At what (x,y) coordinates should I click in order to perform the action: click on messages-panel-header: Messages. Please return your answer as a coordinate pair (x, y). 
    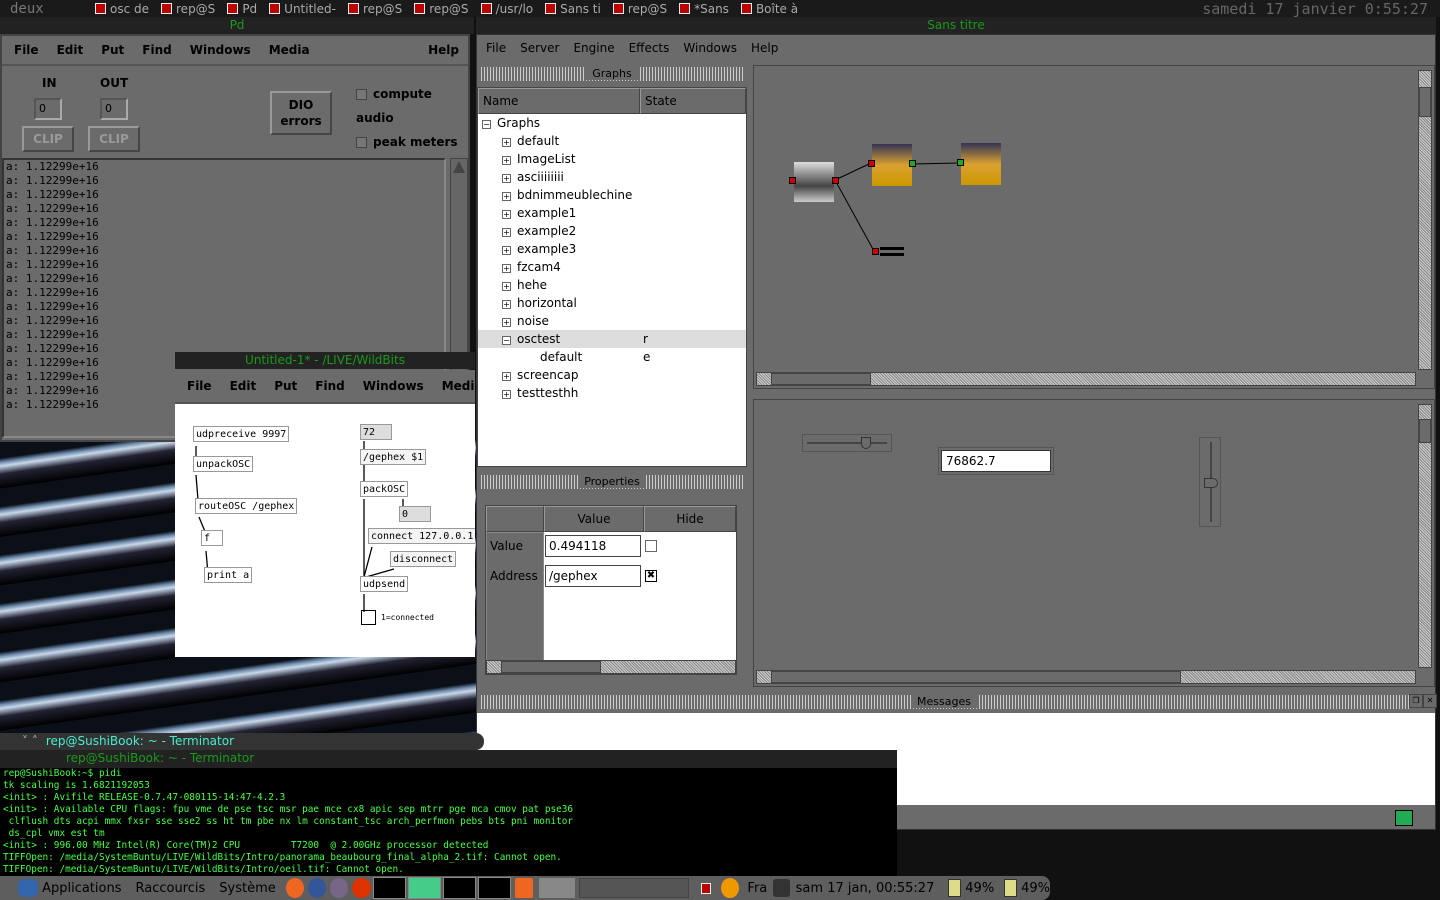
    Looking at the image, I should click on (944, 702).